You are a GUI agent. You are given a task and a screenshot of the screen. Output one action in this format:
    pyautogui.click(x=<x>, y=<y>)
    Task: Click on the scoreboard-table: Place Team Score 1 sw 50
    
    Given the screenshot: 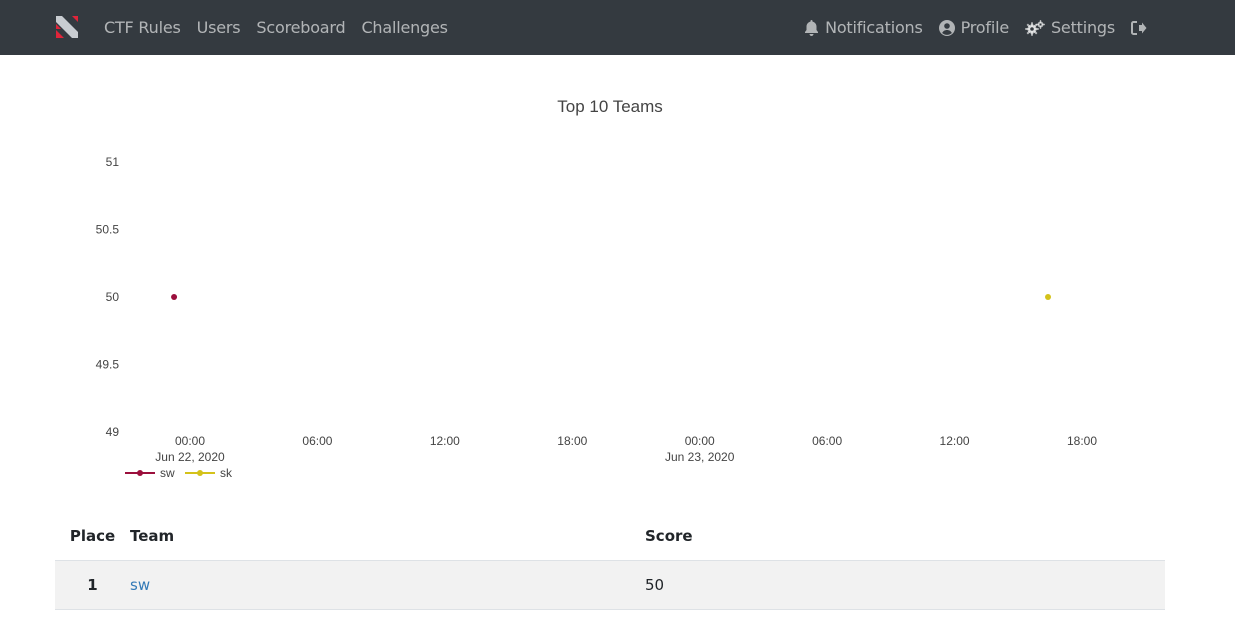 What is the action you would take?
    pyautogui.click(x=610, y=561)
    